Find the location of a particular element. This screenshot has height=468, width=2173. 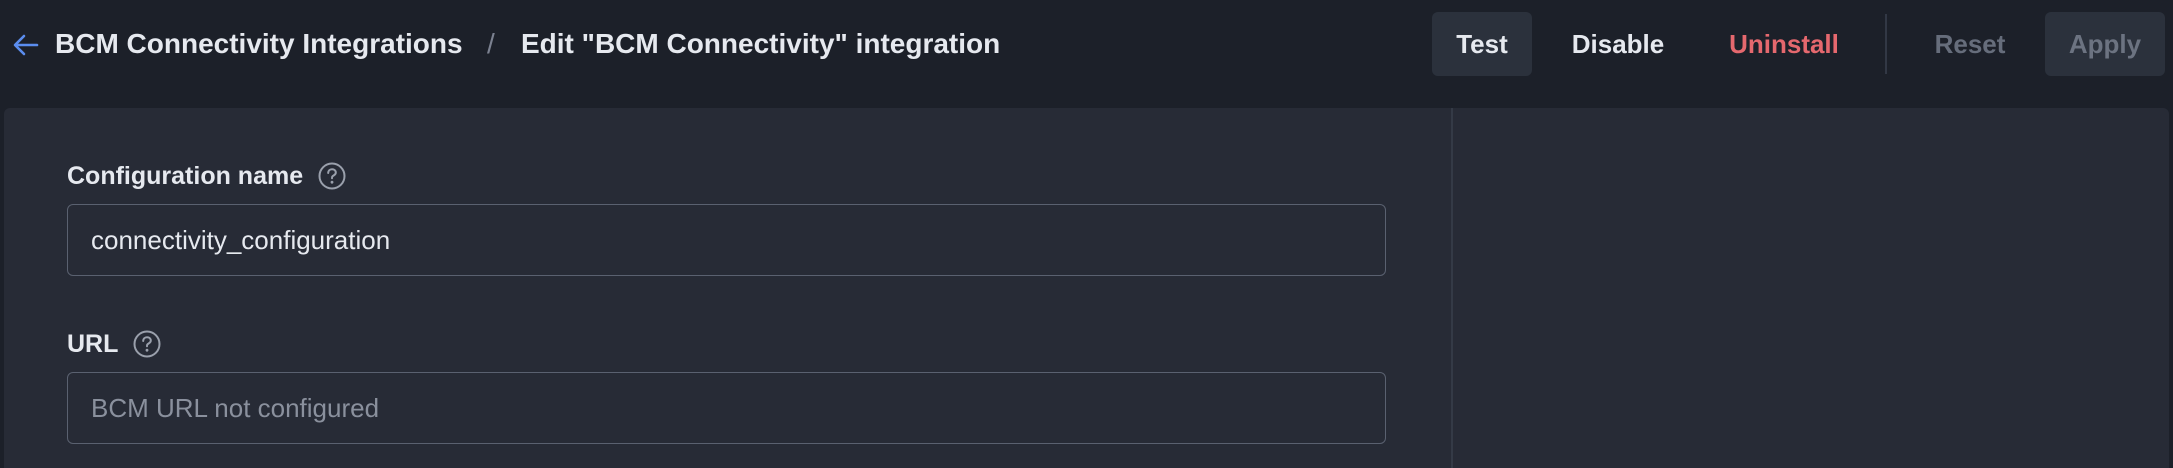

page-title: Edit "BCM Connectivity" integration is located at coordinates (761, 43).